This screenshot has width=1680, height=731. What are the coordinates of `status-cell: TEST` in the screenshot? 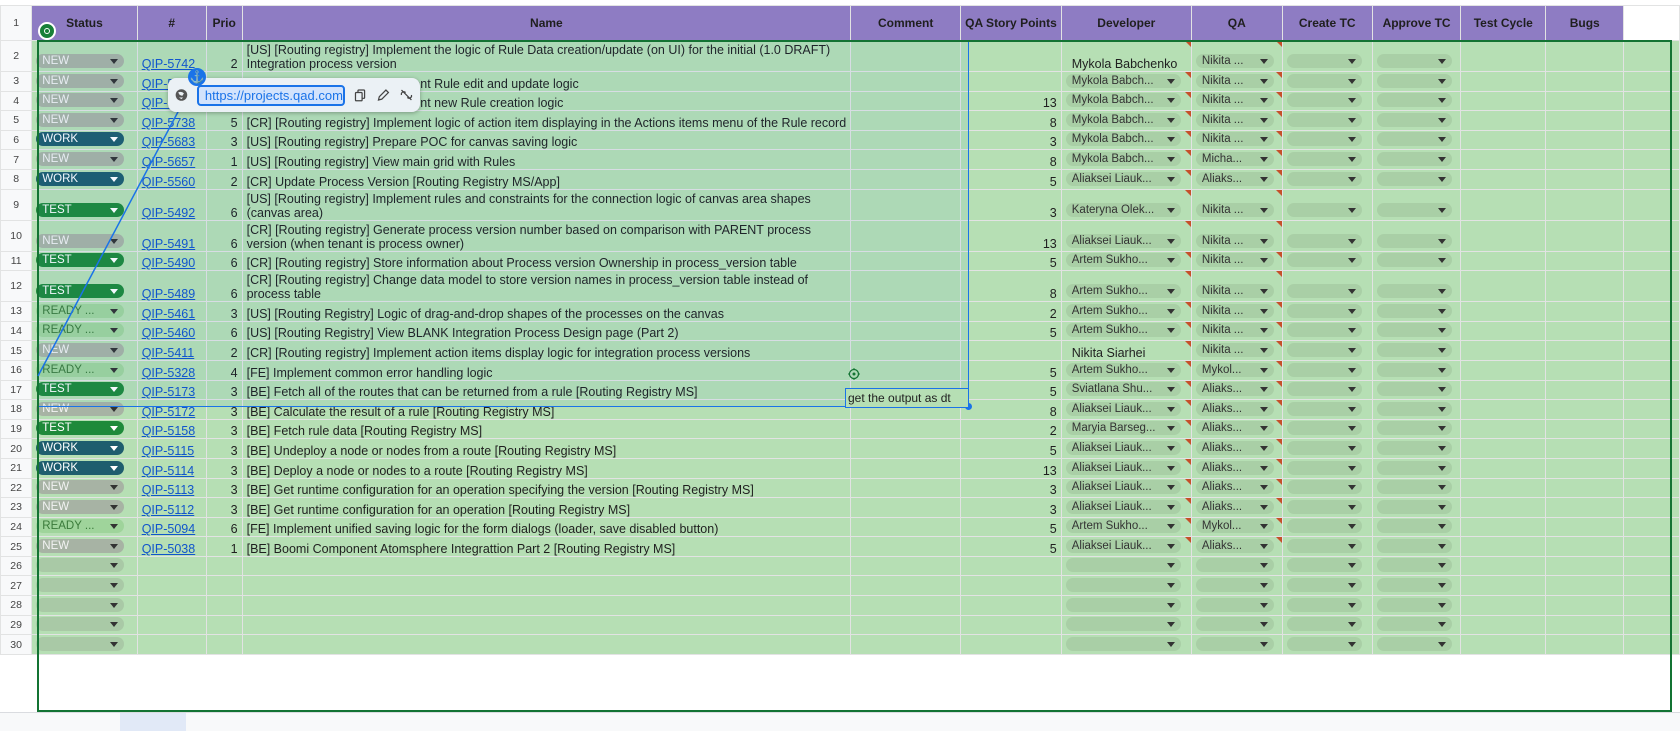 It's located at (84, 390).